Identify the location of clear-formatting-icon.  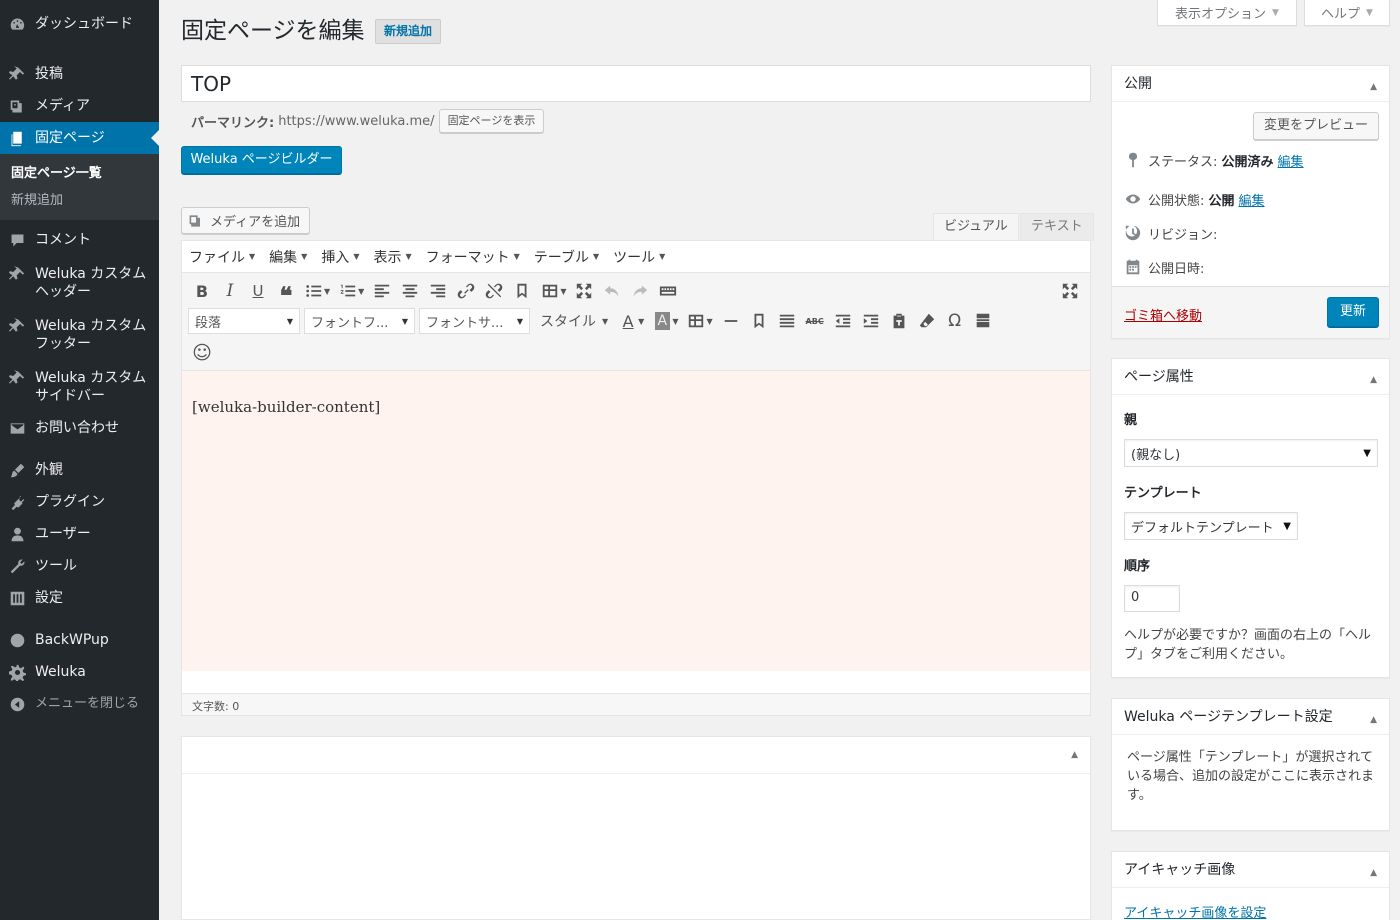
(927, 321).